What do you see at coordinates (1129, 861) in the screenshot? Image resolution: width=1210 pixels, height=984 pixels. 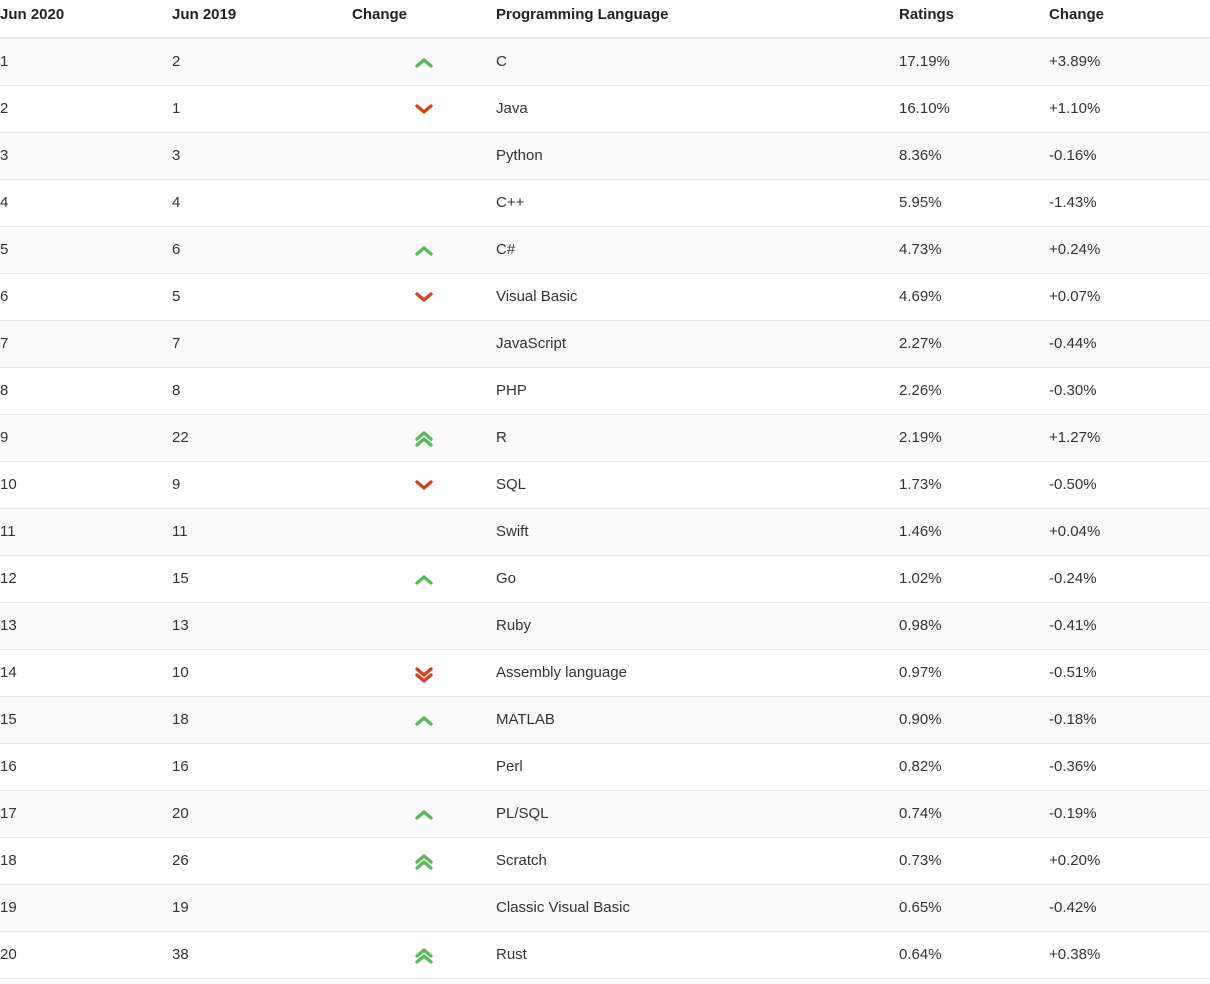 I see `cell-ratings-change: +0.20%` at bounding box center [1129, 861].